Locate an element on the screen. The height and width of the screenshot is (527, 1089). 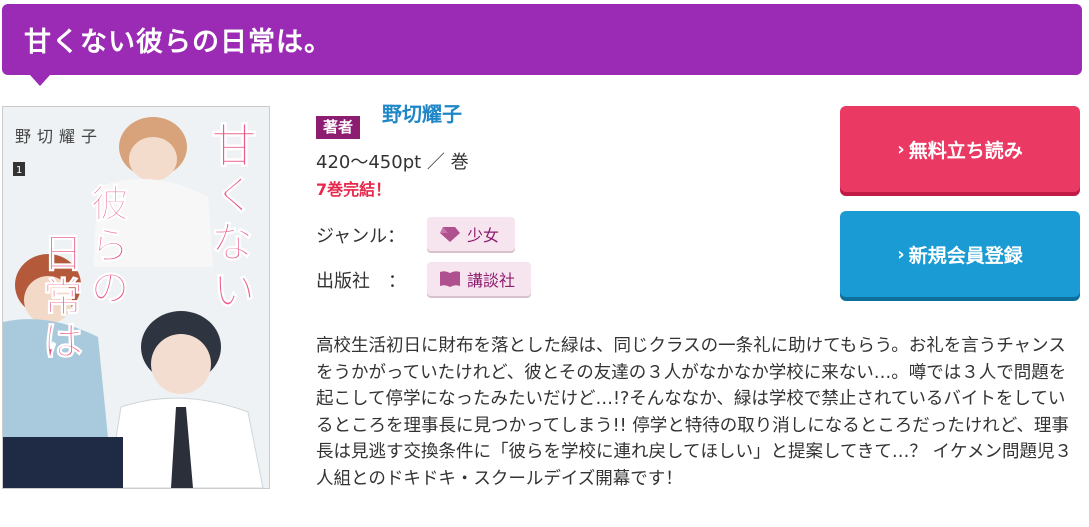
publisher-tag: 講談社 is located at coordinates (479, 279).